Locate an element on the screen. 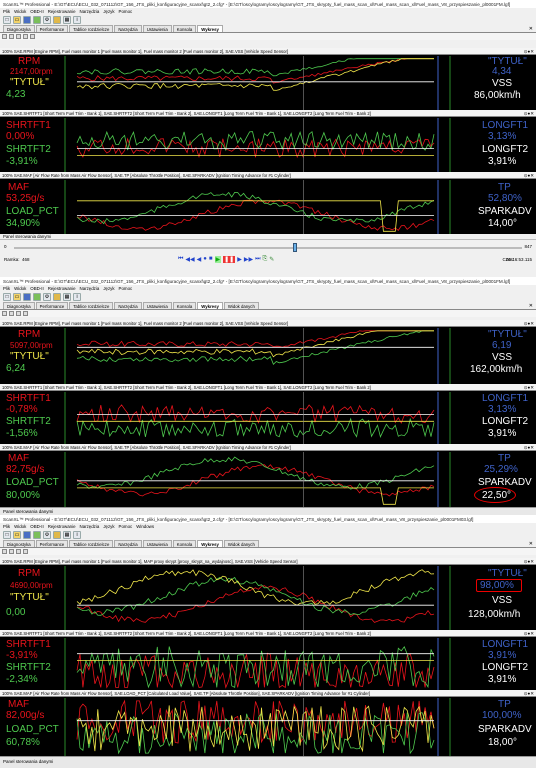 This screenshot has width=536, height=768. step-back-icon: ◀ is located at coordinates (199, 259).